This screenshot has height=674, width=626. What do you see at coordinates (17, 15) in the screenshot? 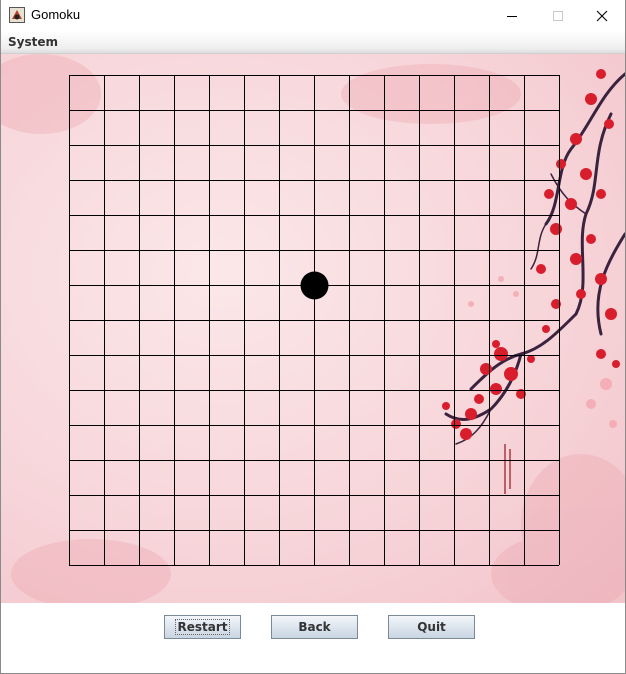
I see `gomoku-app-icon` at bounding box center [17, 15].